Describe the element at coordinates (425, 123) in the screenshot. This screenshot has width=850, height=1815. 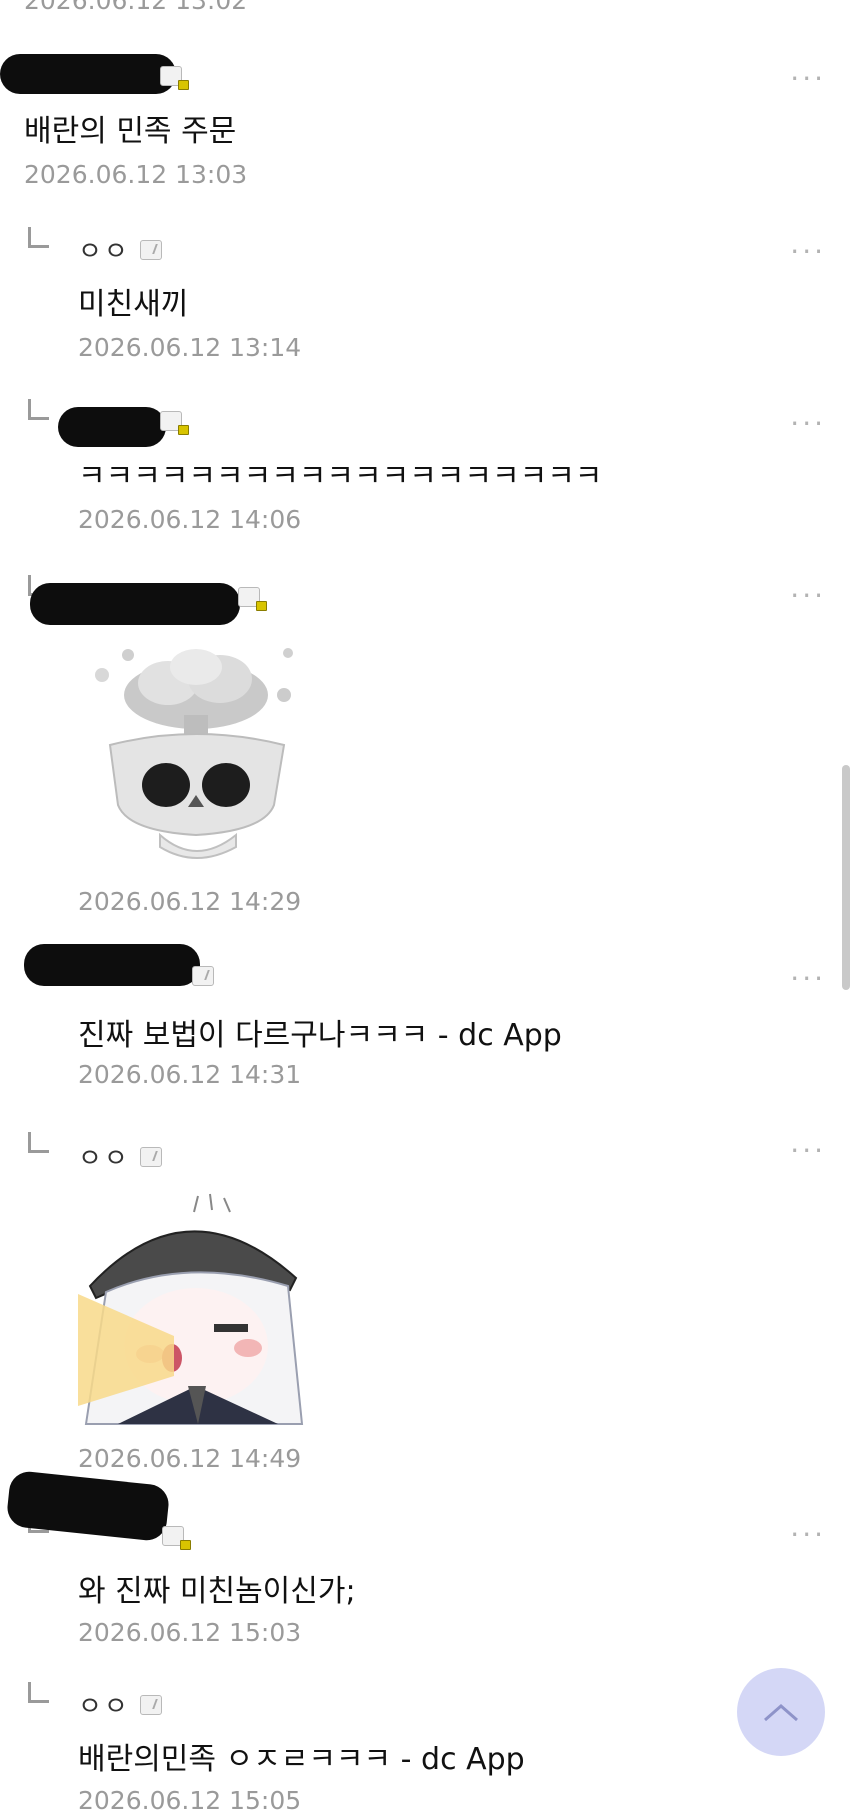
I see `comment-row: ··· 배란의 민족 주문 2026.06.12 13:03` at that location.